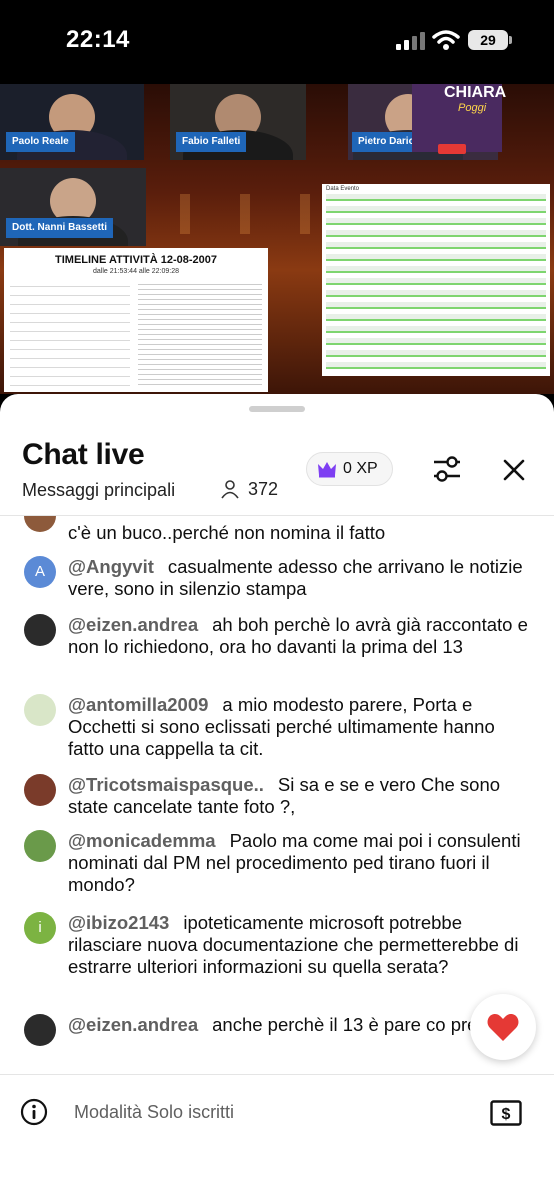 The image size is (554, 1200). What do you see at coordinates (200, 333) in the screenshot?
I see `timeline-right-column` at bounding box center [200, 333].